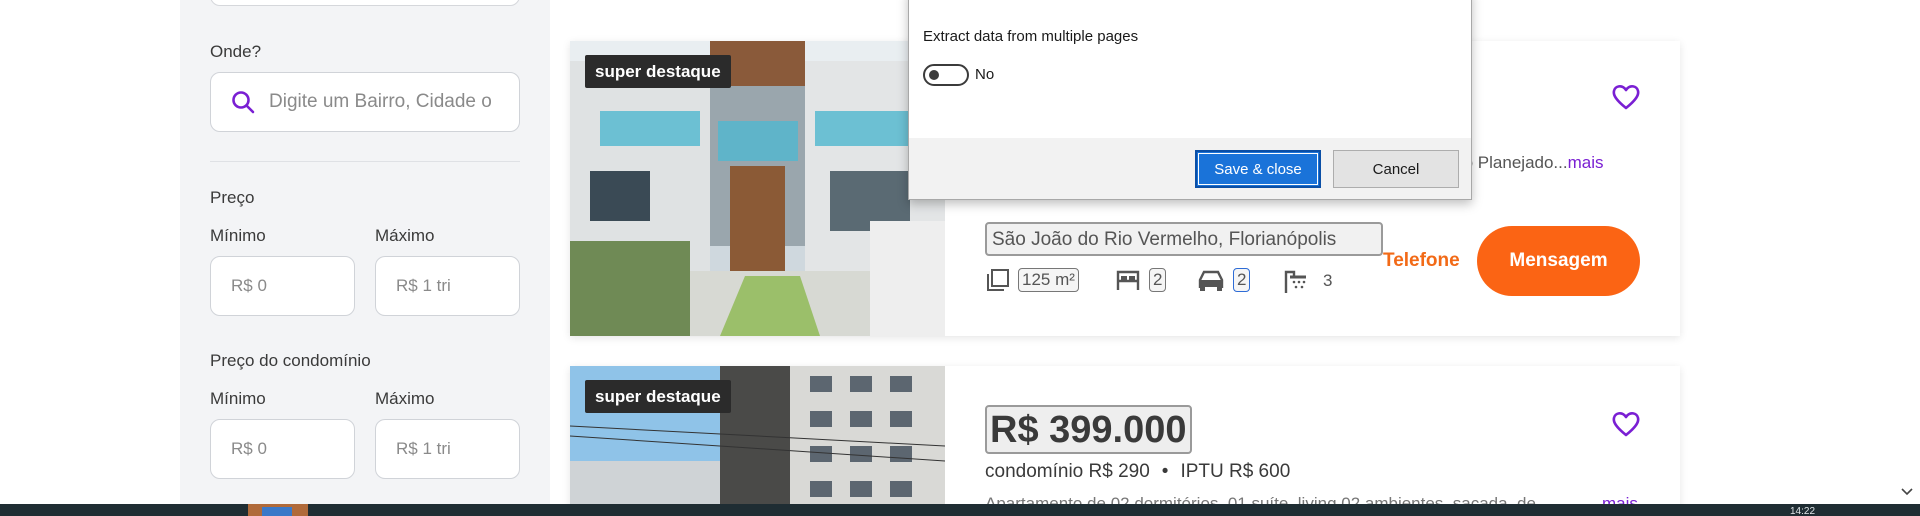 The height and width of the screenshot is (516, 1920). What do you see at coordinates (232, 197) in the screenshot?
I see `price-label: Preço` at bounding box center [232, 197].